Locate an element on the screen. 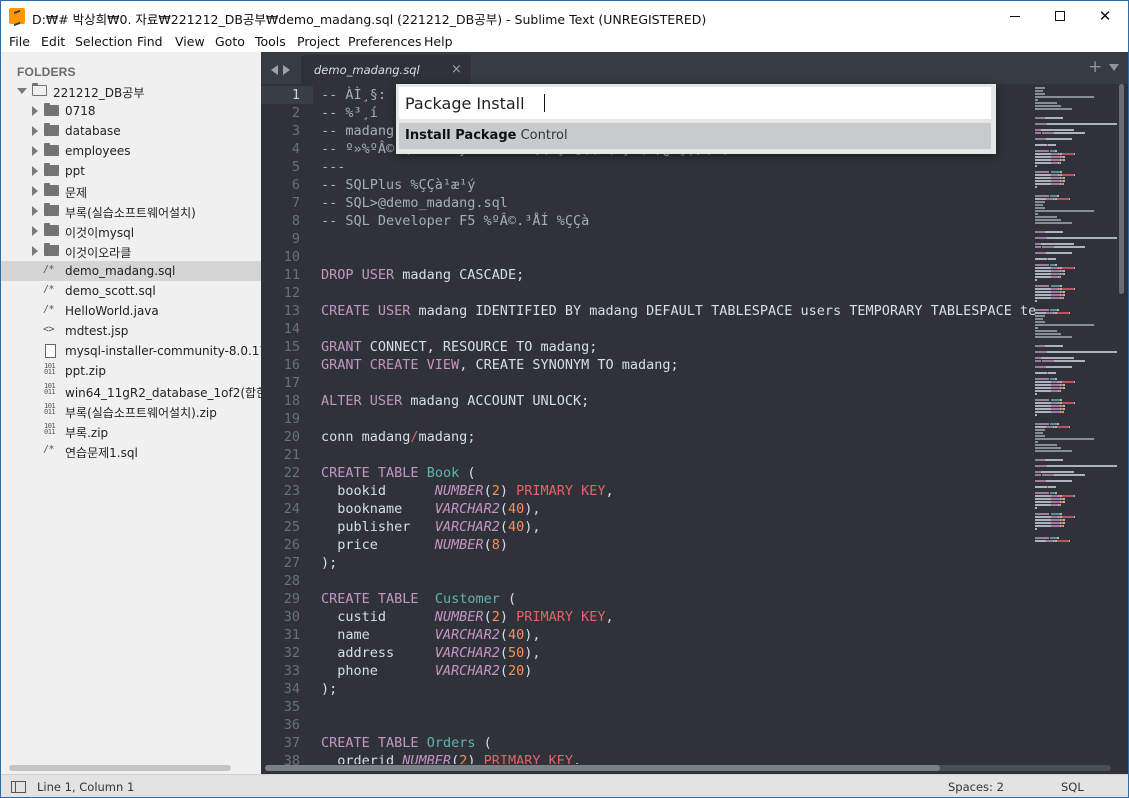  menu-file: File is located at coordinates (19, 40).